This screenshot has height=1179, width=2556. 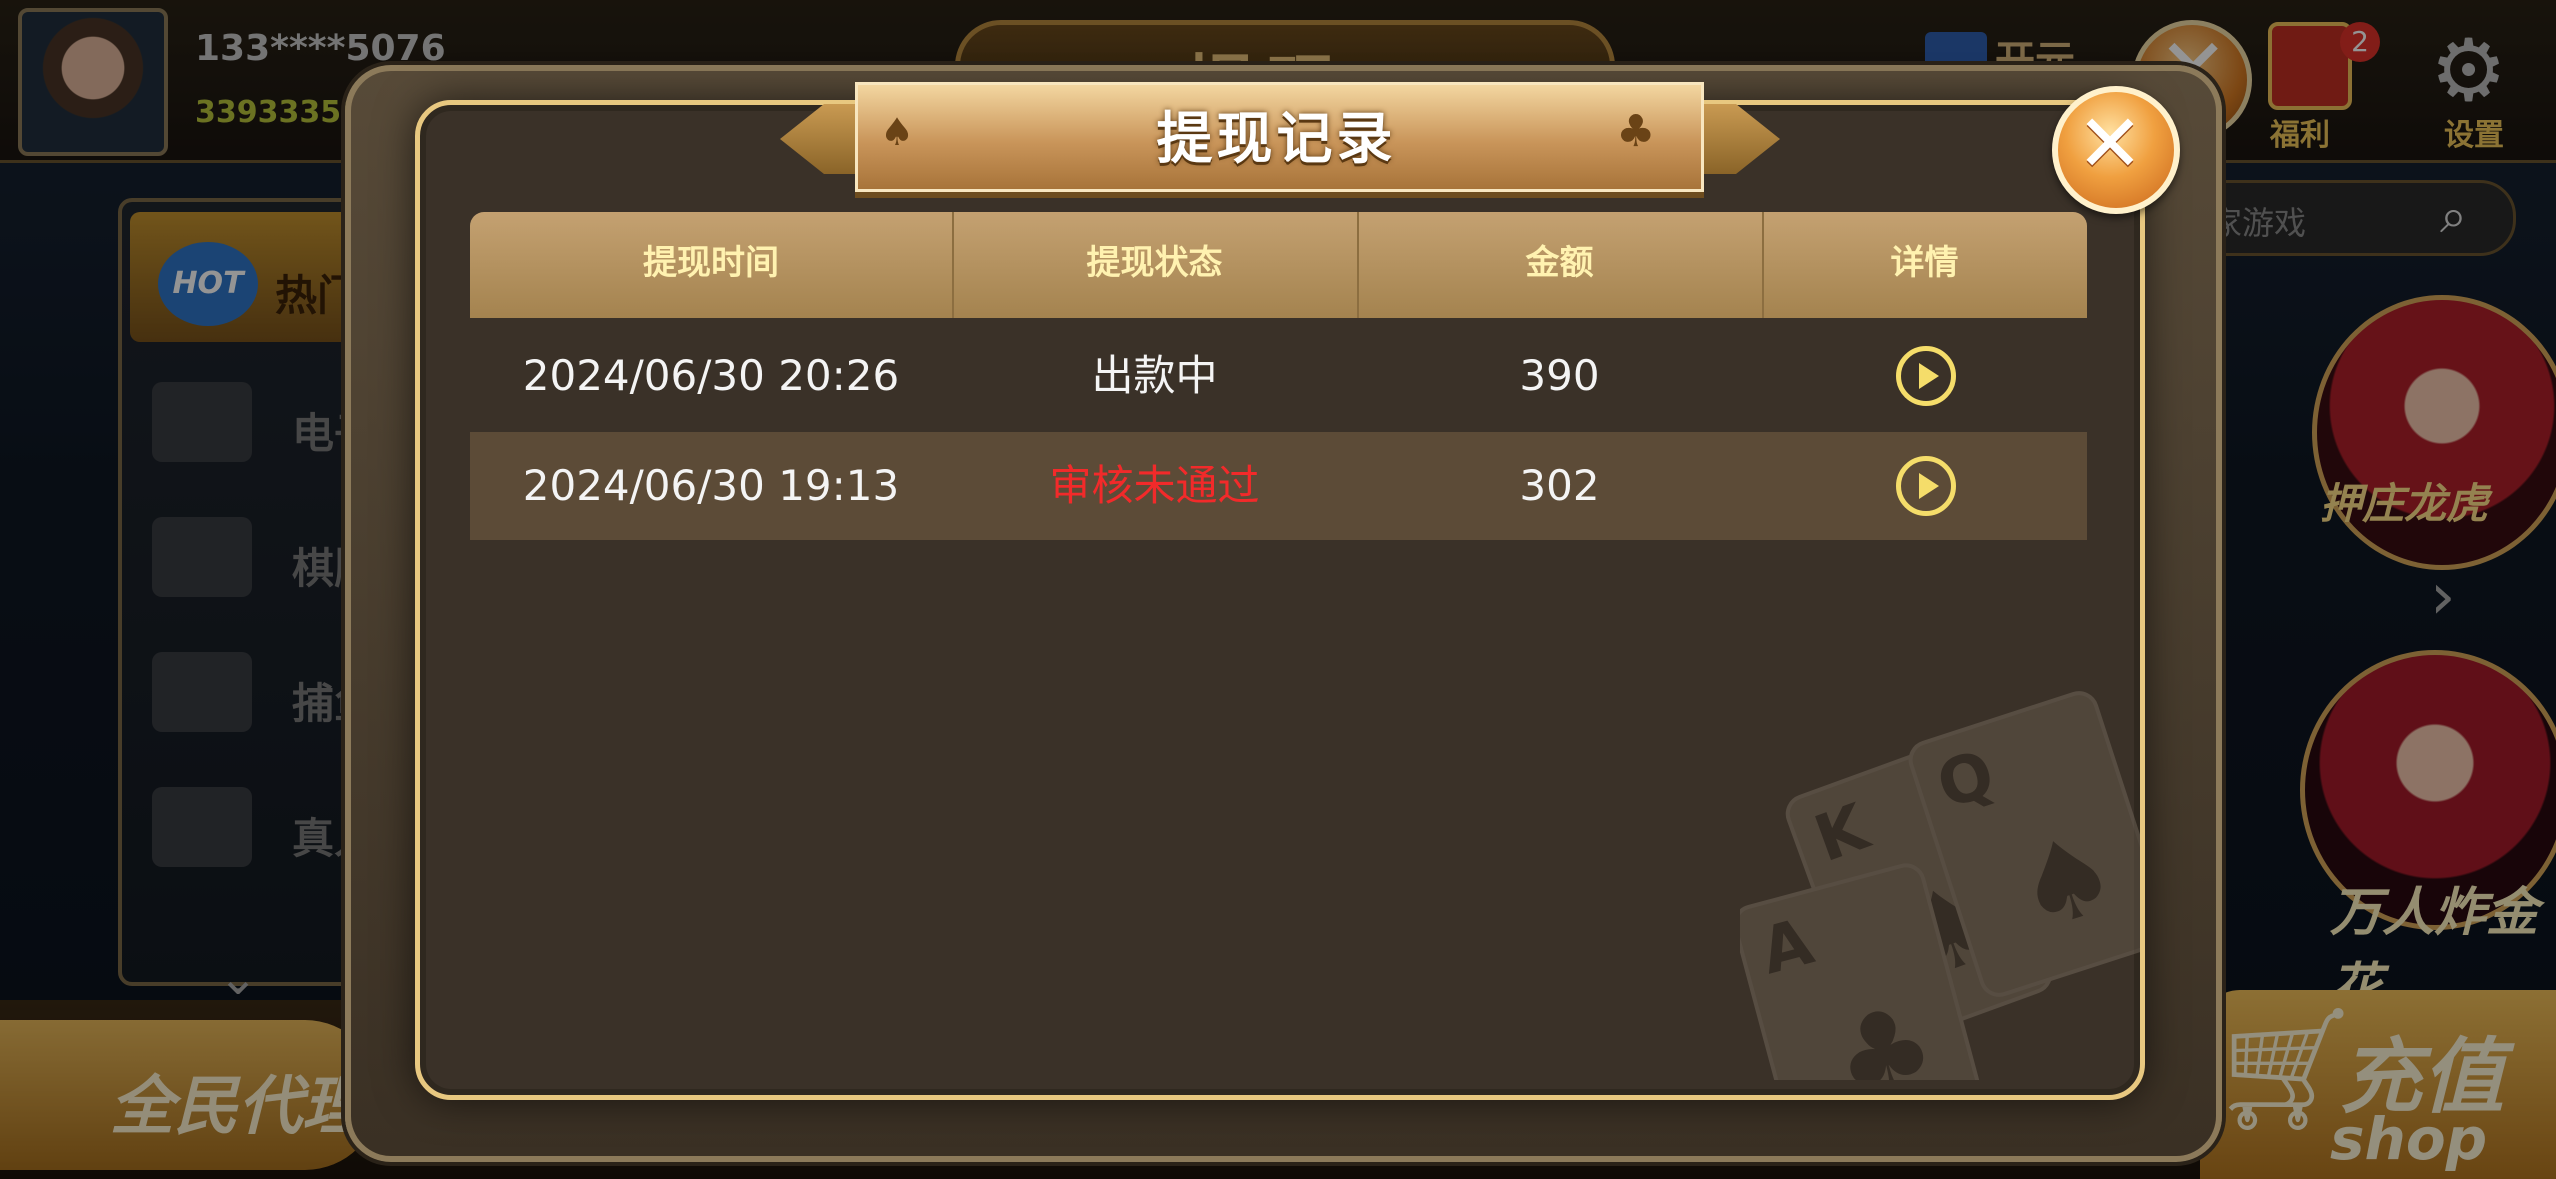 I want to click on row-amount: 390, so click(x=1559, y=375).